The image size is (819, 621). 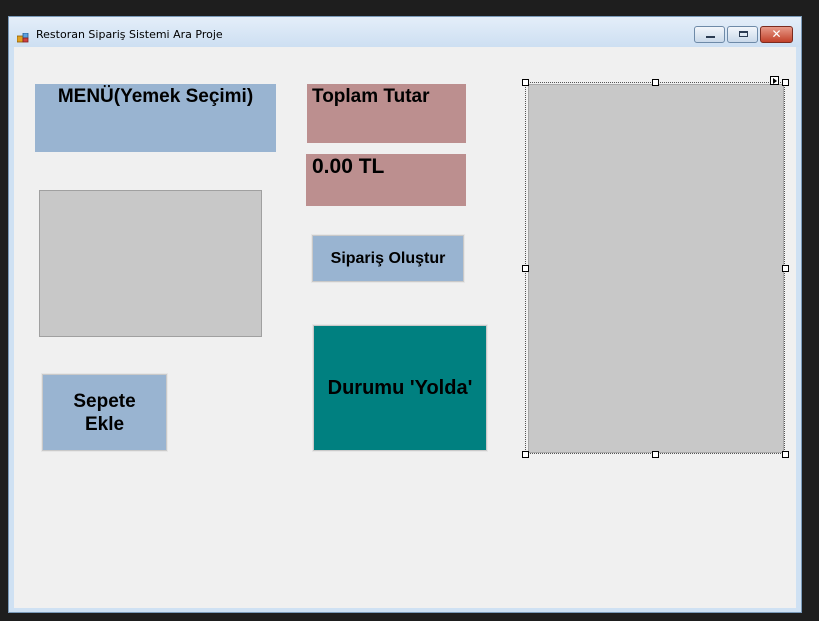 I want to click on resize-handle-top-right, so click(x=785, y=82).